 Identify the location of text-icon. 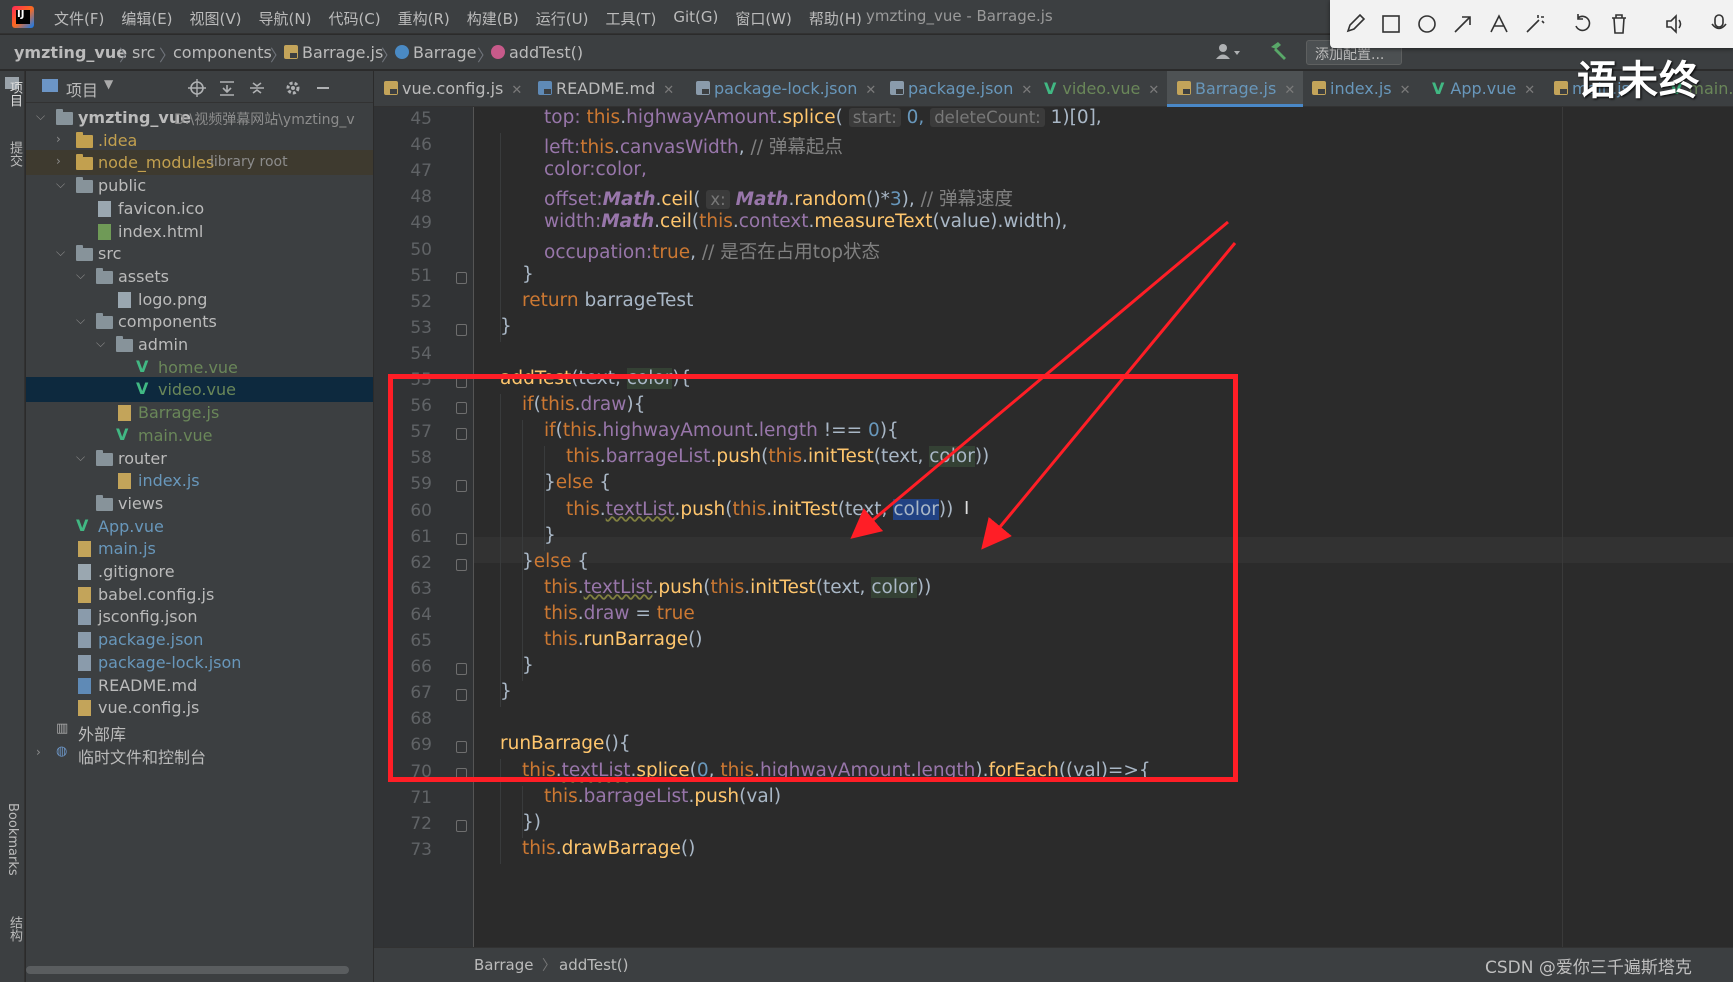
(1499, 24).